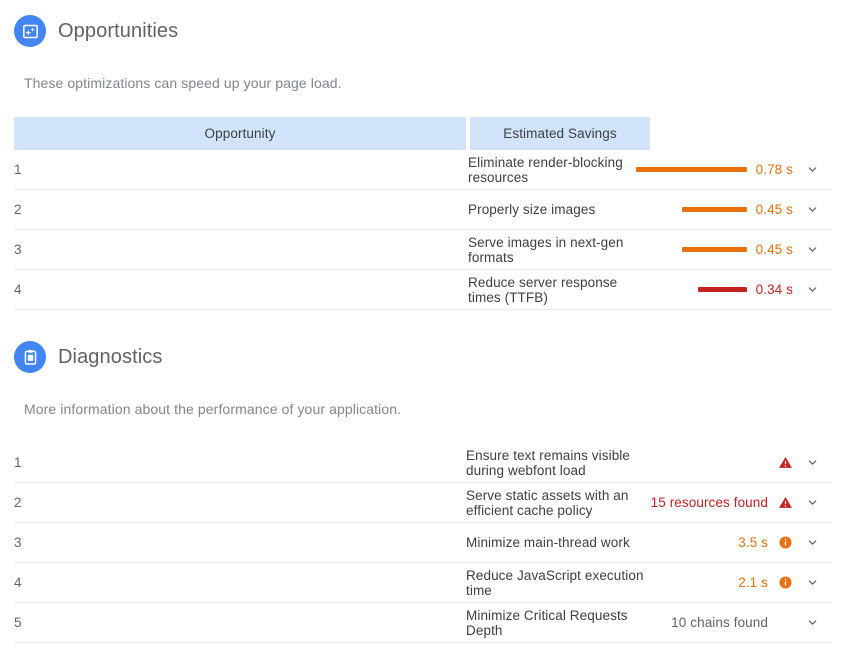 The width and height of the screenshot is (850, 655). What do you see at coordinates (719, 622) in the screenshot?
I see `diagnostic-value: 10 chains found` at bounding box center [719, 622].